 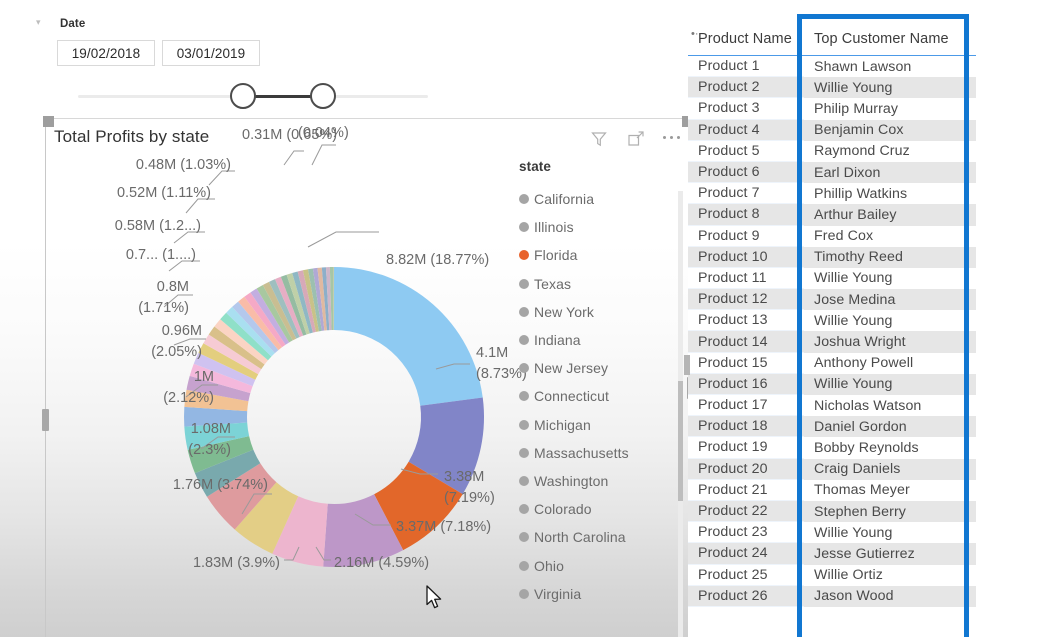 What do you see at coordinates (890, 363) in the screenshot?
I see `cell-top-customer-name: Anthony Powell` at bounding box center [890, 363].